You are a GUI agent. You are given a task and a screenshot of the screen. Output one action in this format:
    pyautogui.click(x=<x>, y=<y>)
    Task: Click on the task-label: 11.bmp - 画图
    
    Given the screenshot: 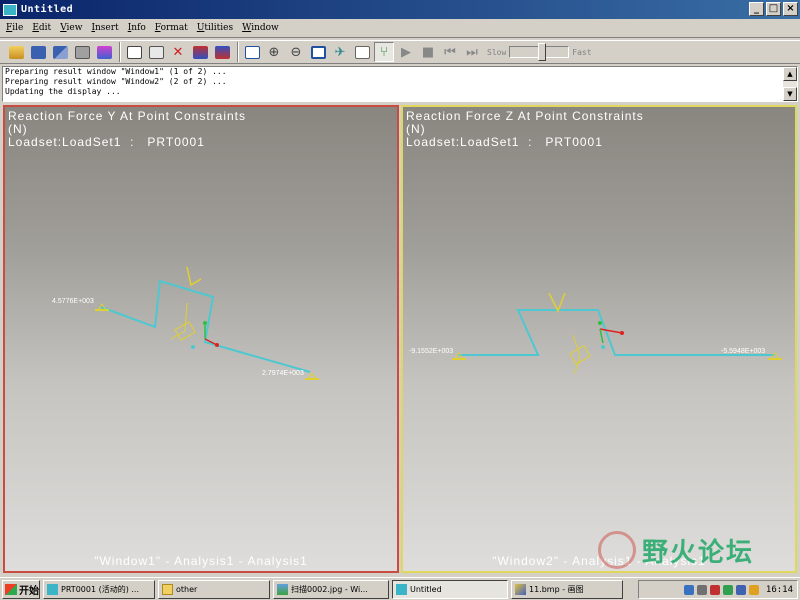 What is the action you would take?
    pyautogui.click(x=556, y=589)
    